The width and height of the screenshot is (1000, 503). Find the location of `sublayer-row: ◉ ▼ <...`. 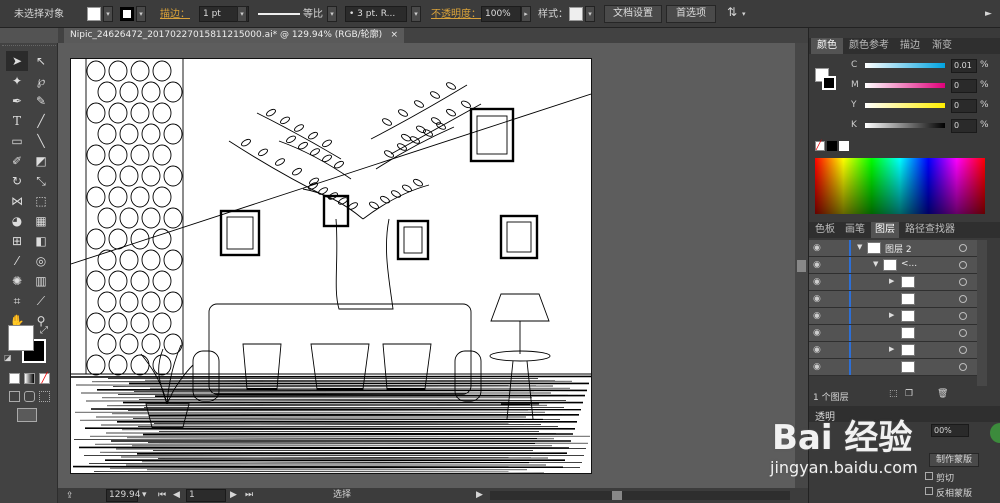

sublayer-row: ◉ ▼ <... is located at coordinates (893, 265).